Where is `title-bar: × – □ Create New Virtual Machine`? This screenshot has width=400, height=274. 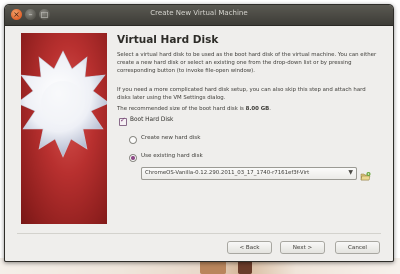
title-bar: × – □ Create New Virtual Machine is located at coordinates (199, 15).